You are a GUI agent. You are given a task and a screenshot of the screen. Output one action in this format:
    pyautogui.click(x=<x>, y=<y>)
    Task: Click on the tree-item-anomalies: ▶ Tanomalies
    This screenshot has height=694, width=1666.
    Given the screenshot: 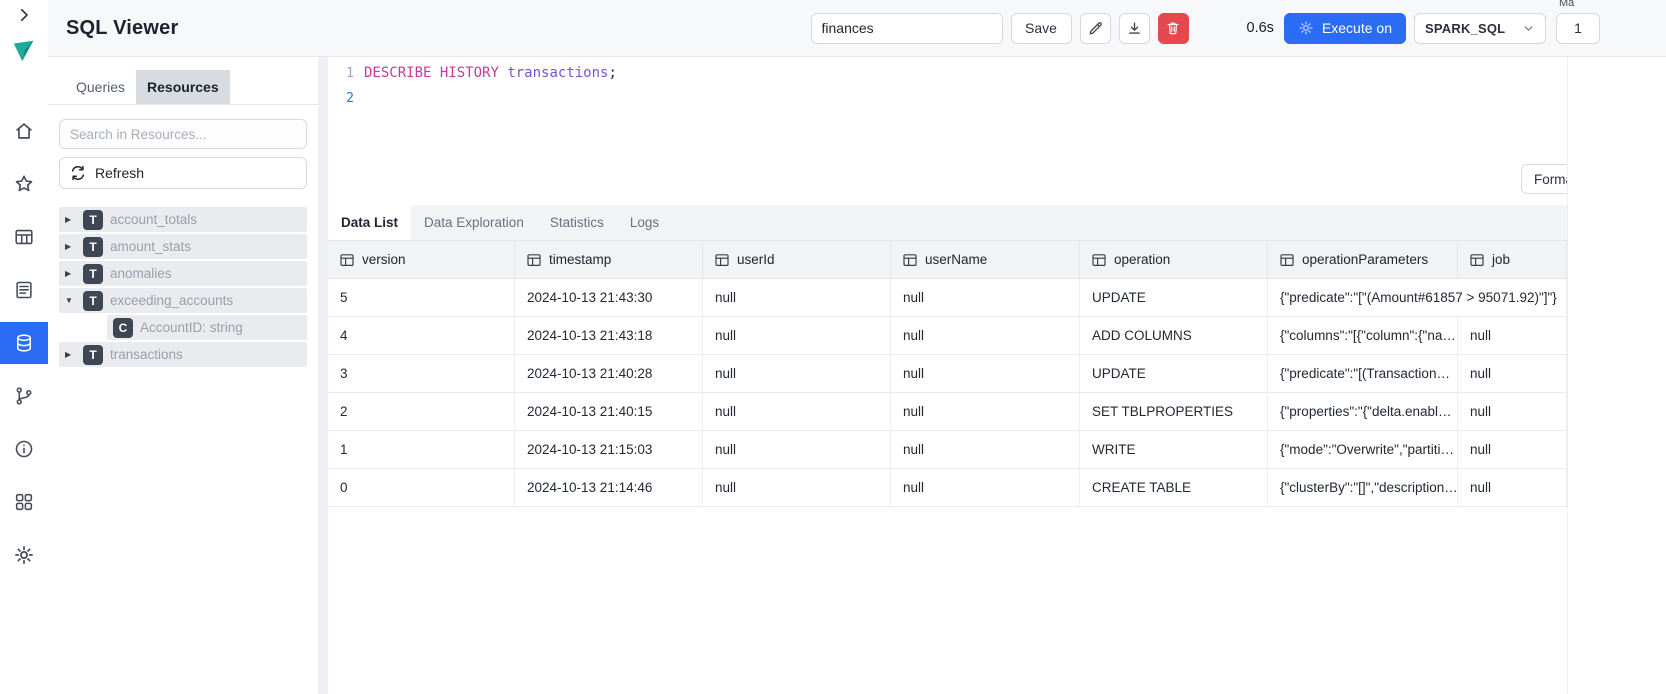 What is the action you would take?
    pyautogui.click(x=183, y=273)
    